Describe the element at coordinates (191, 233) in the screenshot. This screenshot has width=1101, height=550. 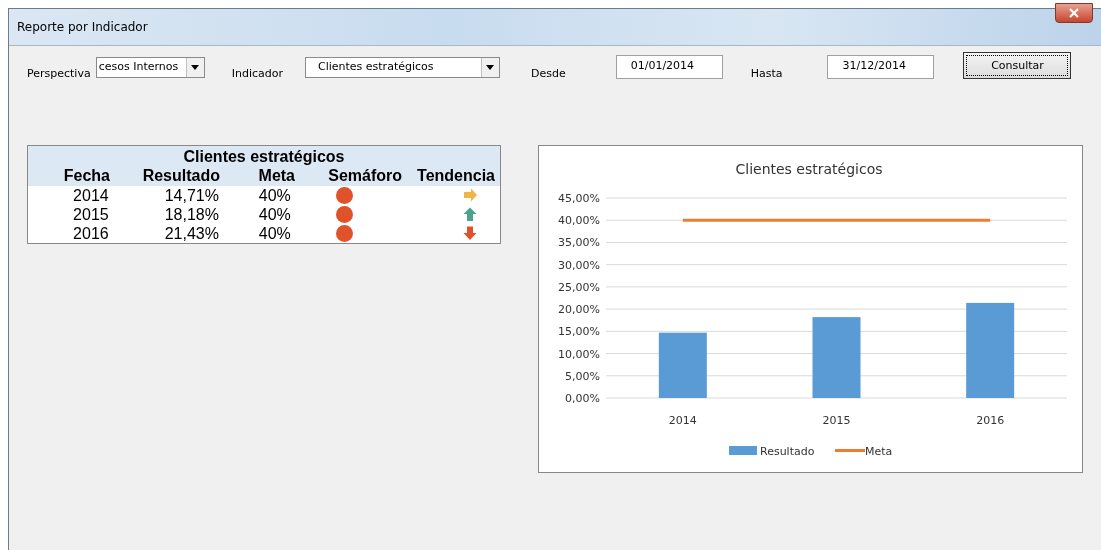
I see `table-cell-text: 21,43%` at that location.